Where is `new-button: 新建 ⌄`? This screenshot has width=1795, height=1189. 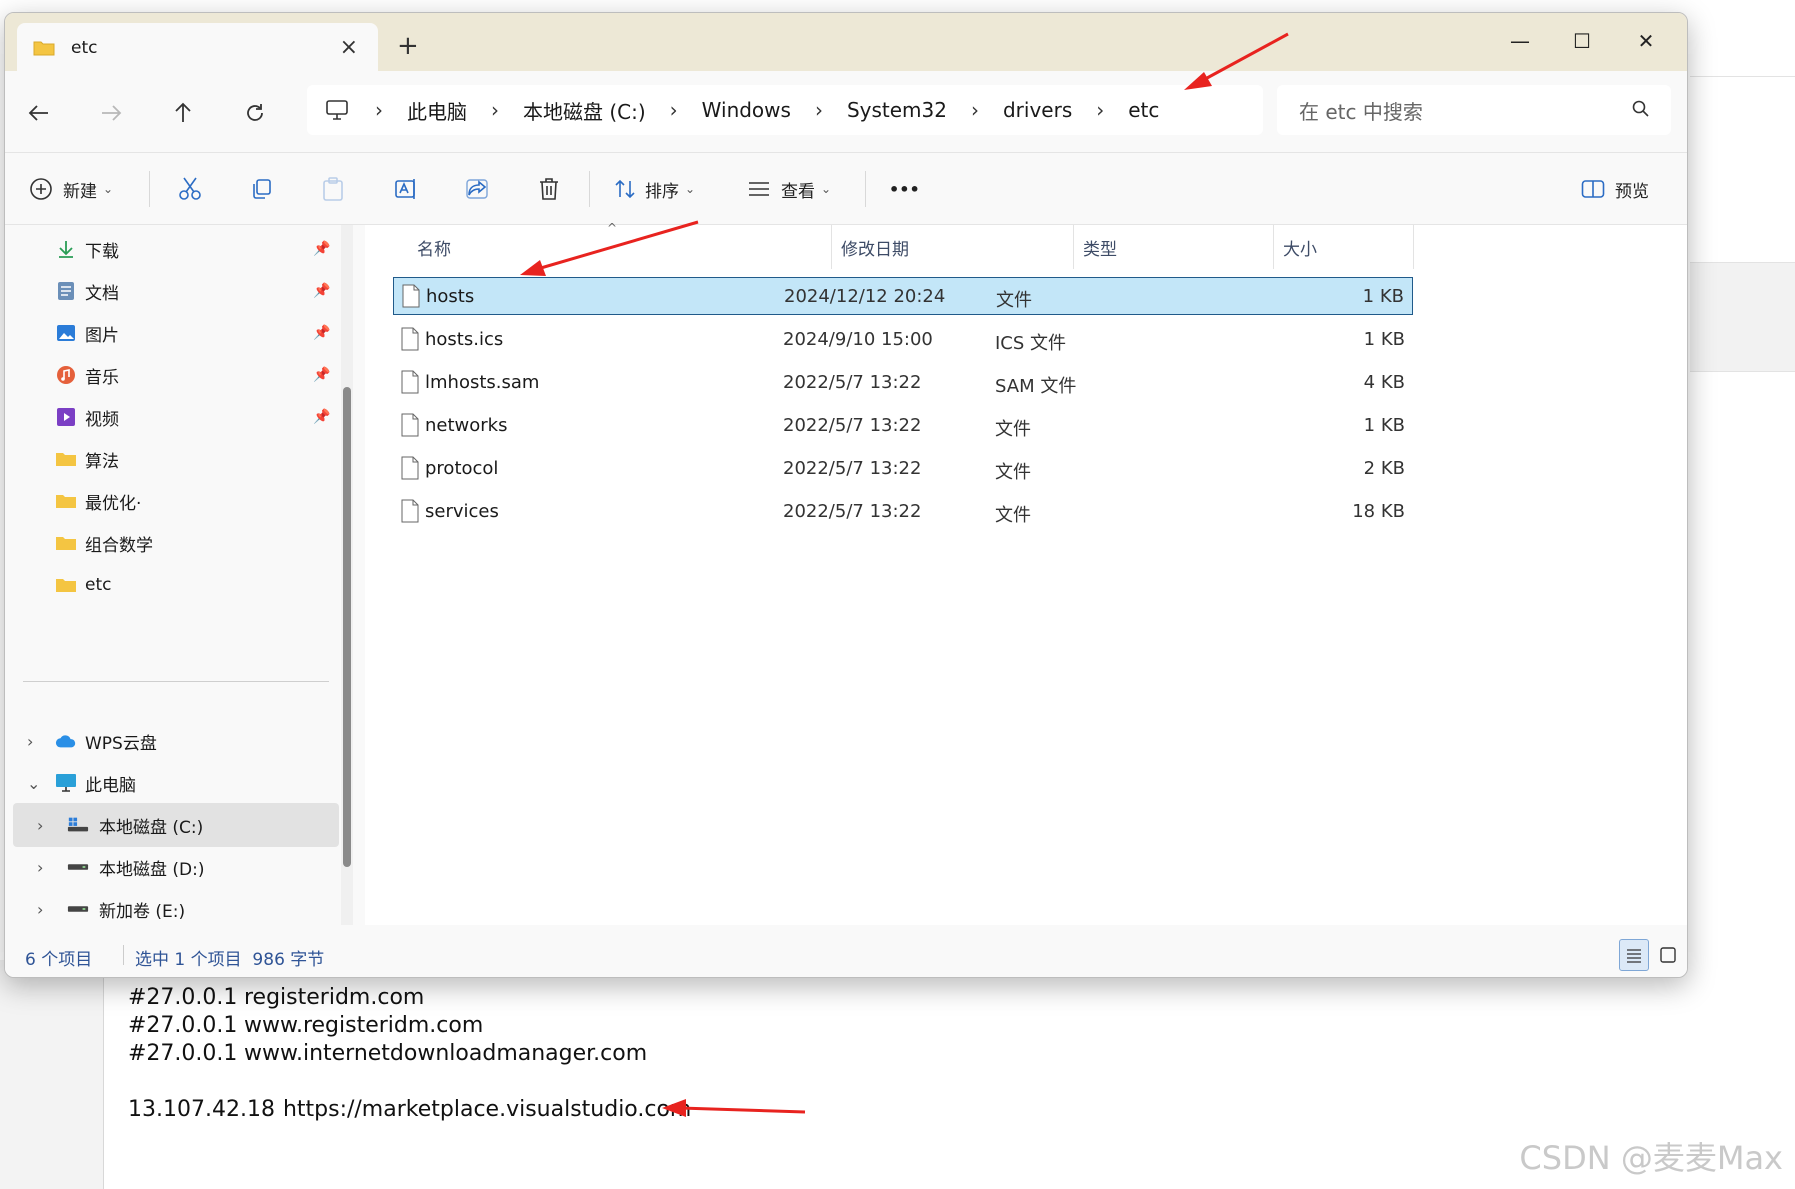 new-button: 新建 ⌄ is located at coordinates (71, 189).